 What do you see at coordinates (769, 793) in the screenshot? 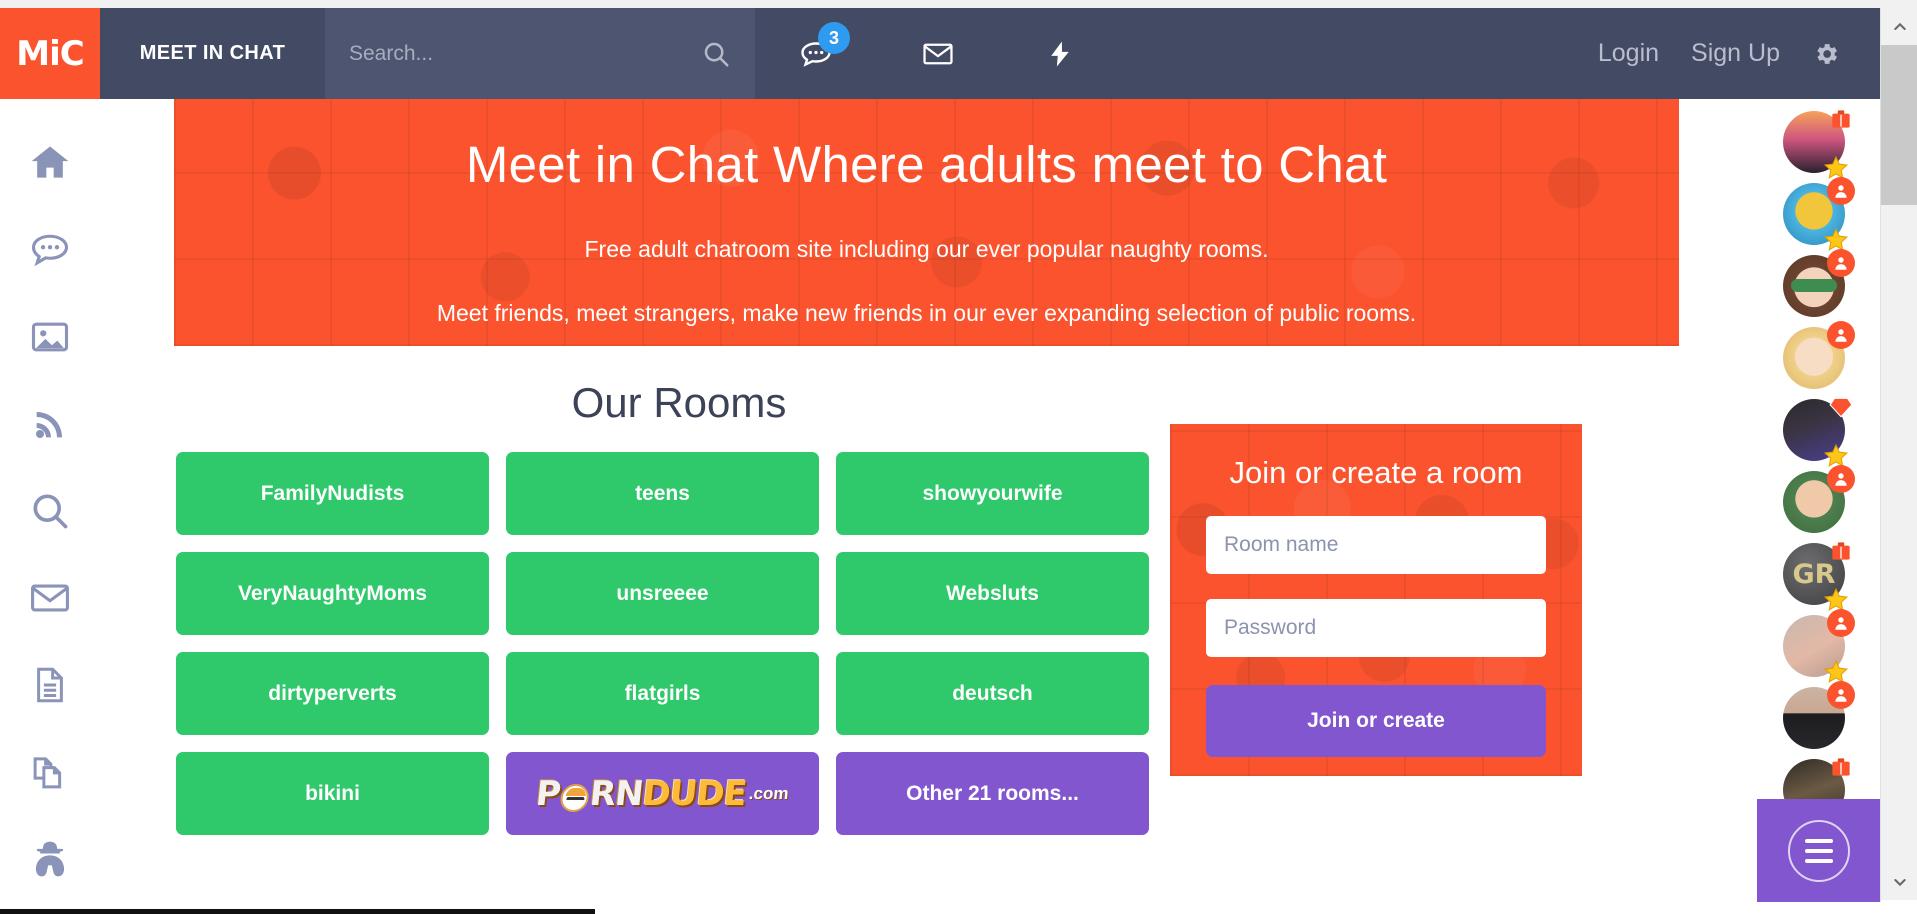
I see `porndude-suffix: .com` at bounding box center [769, 793].